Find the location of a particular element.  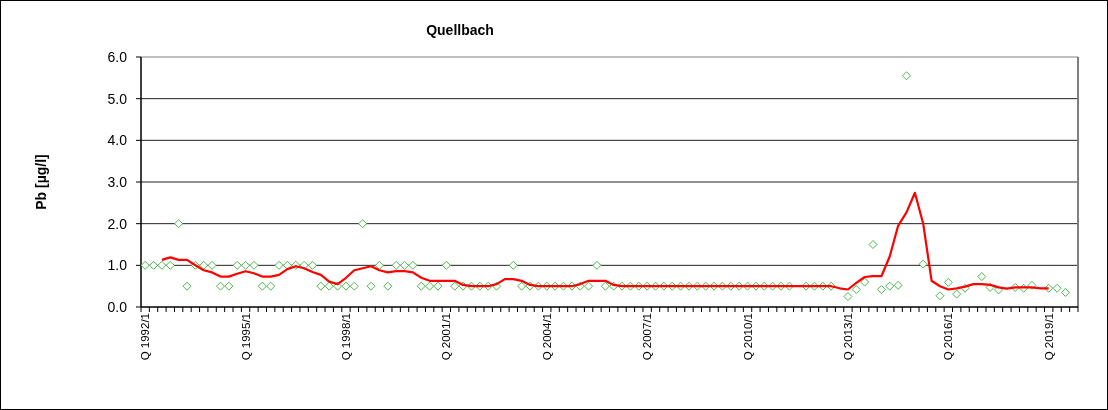

y-tick-label: 4.0 is located at coordinates (117, 140).